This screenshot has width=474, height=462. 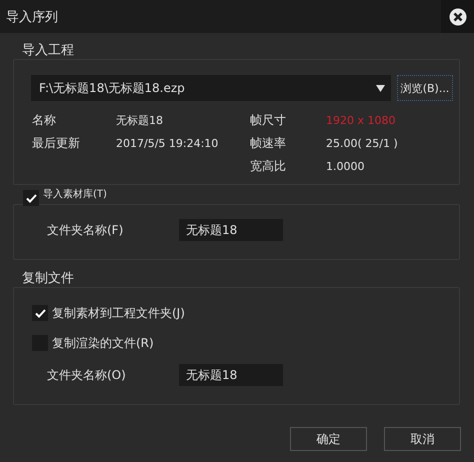 What do you see at coordinates (118, 313) in the screenshot?
I see `checkbox-label: 复制素材到工程文件夹(J)` at bounding box center [118, 313].